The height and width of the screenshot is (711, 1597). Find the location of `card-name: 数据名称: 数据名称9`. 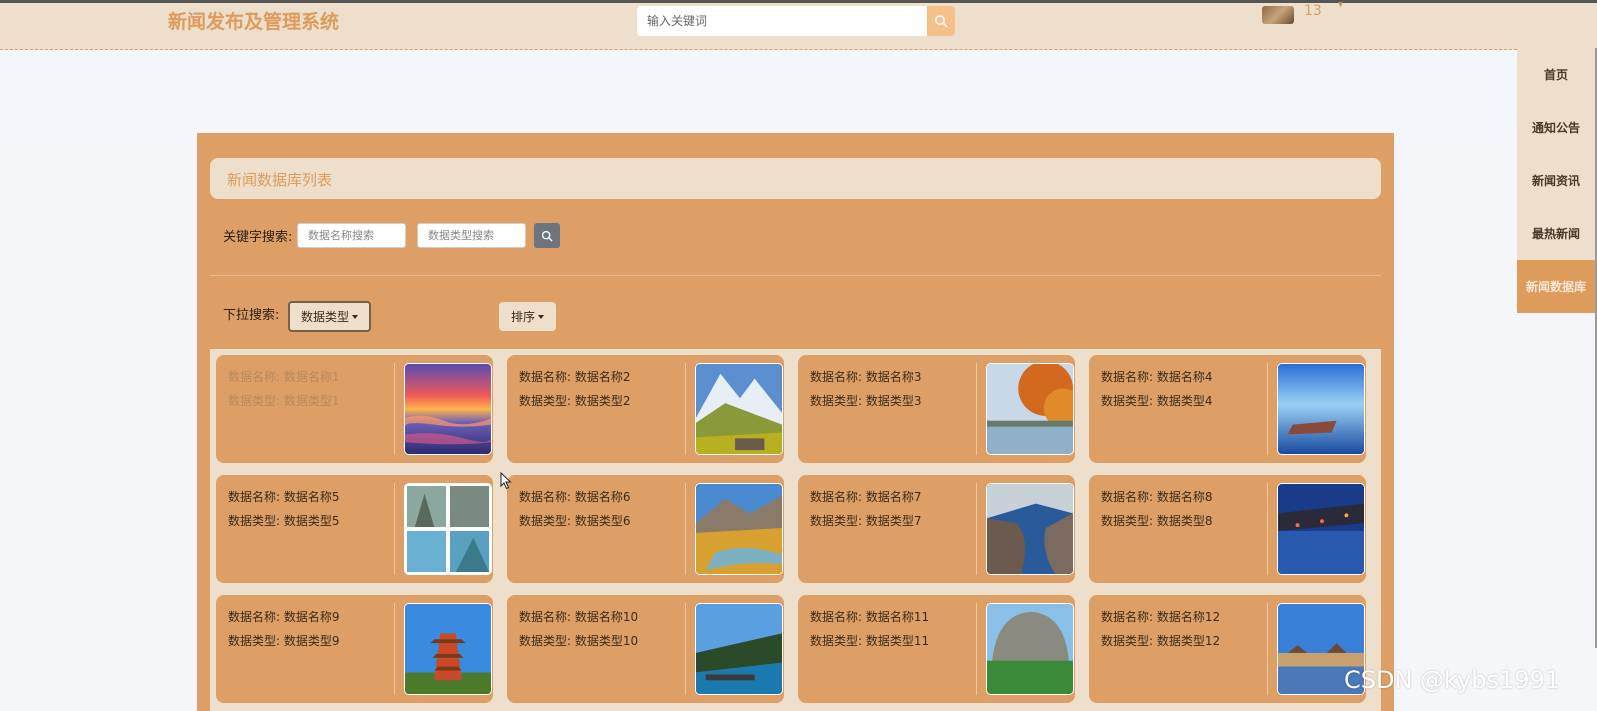

card-name: 数据名称: 数据名称9 is located at coordinates (284, 617).